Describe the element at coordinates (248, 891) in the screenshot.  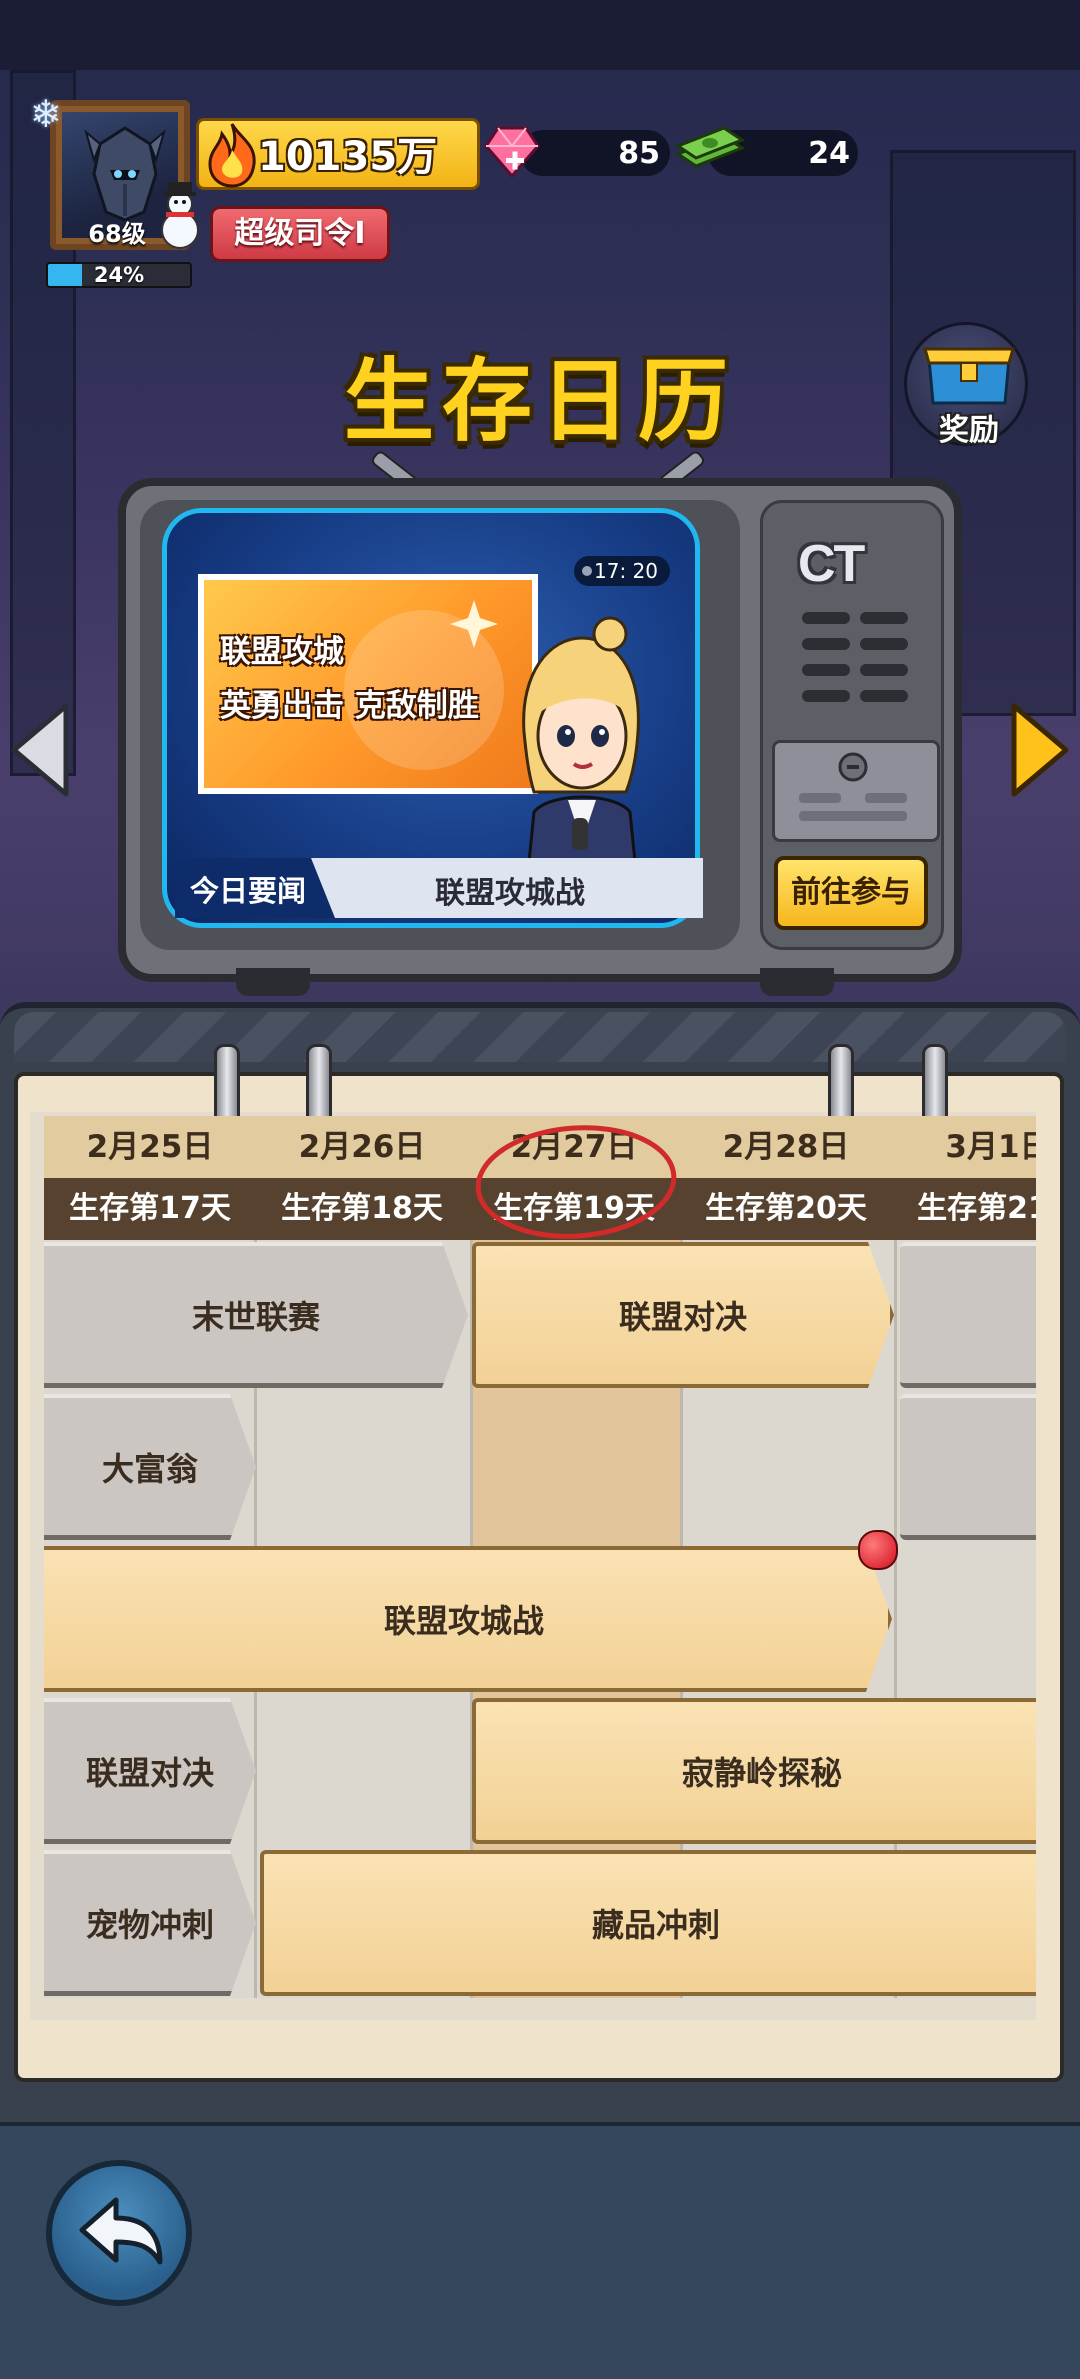
I see `news-tag: 今日要闻` at that location.